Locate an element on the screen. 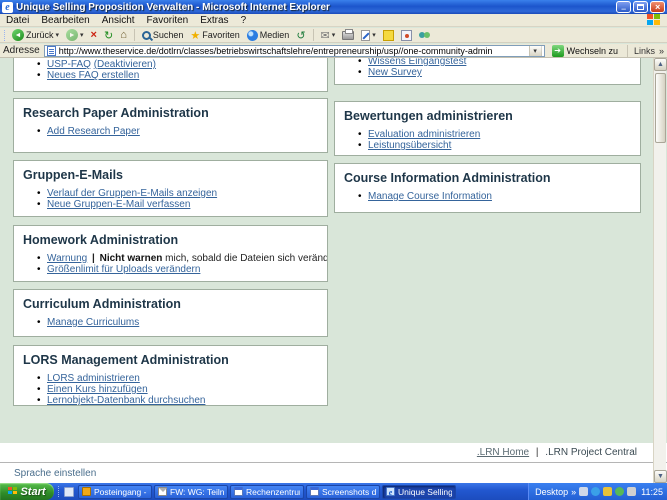 The image size is (667, 500). einen-kurs-hinzufuegen-link: Einen Kurs hinzufügen is located at coordinates (97, 389).